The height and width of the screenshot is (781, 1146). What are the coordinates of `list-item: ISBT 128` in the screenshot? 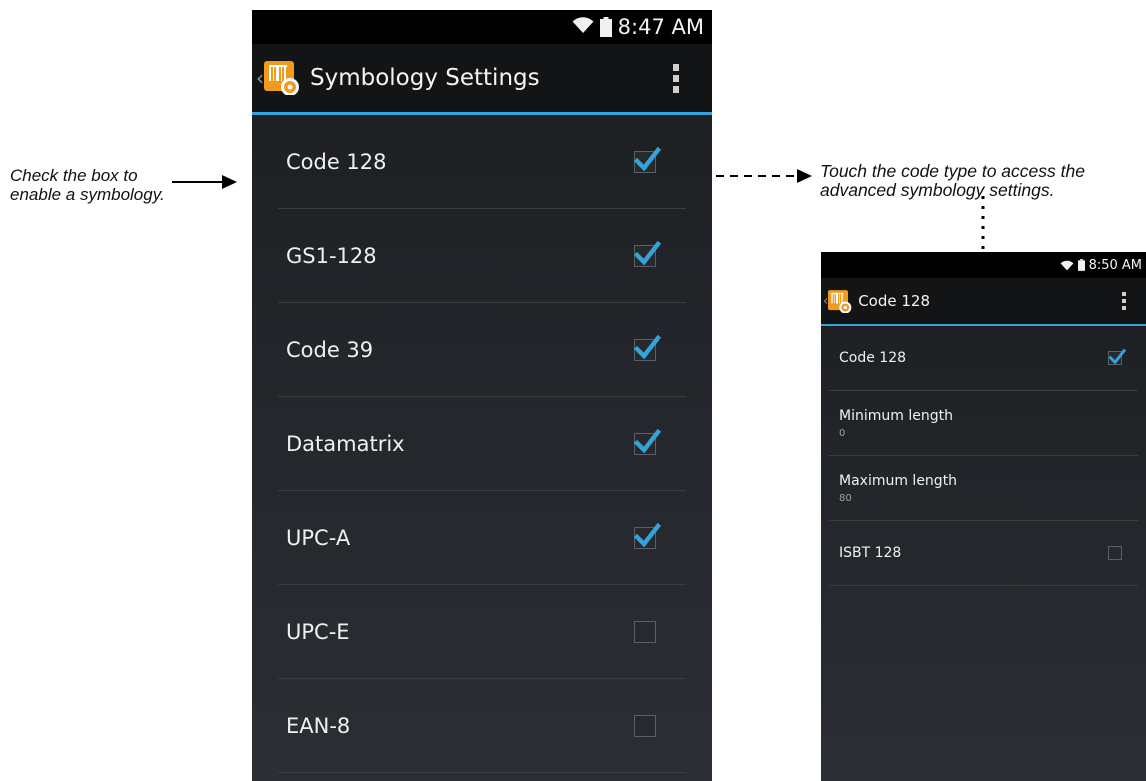 It's located at (983, 553).